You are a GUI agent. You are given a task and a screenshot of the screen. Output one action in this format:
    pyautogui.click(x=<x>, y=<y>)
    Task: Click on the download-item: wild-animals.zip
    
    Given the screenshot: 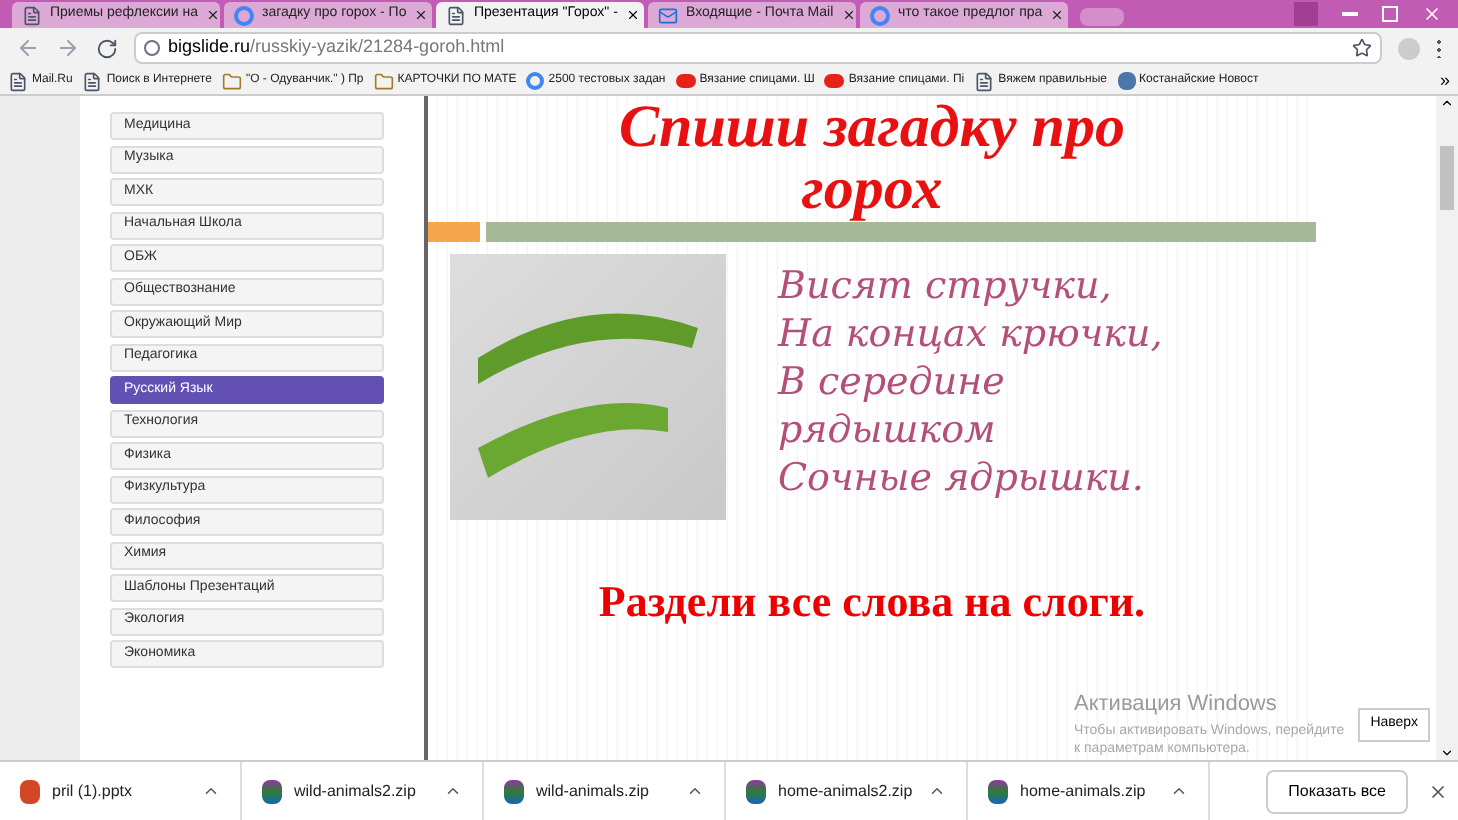 What is the action you would take?
    pyautogui.click(x=605, y=791)
    